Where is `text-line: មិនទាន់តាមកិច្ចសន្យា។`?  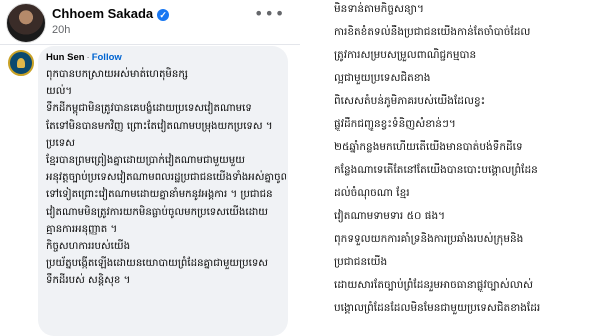
text-line: មិនទាន់តាមកិច្ចសន្យា។ is located at coordinates (379, 9).